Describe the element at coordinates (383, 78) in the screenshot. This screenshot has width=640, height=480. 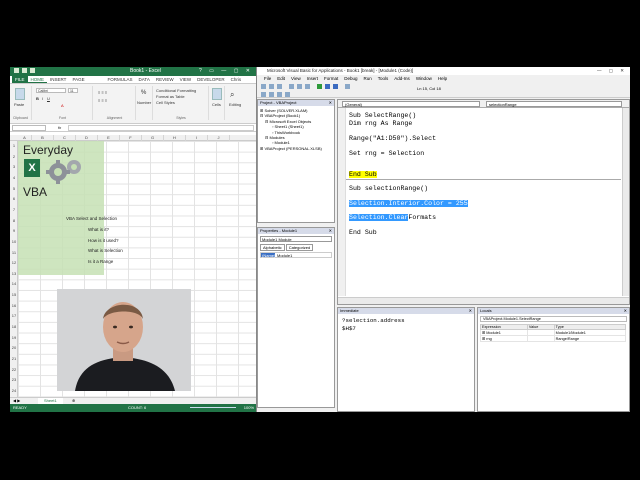
I see `menu-tools: Tools` at that location.